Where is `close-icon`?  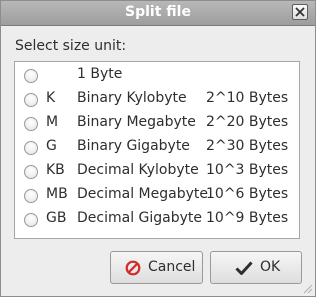
close-icon is located at coordinates (300, 12).